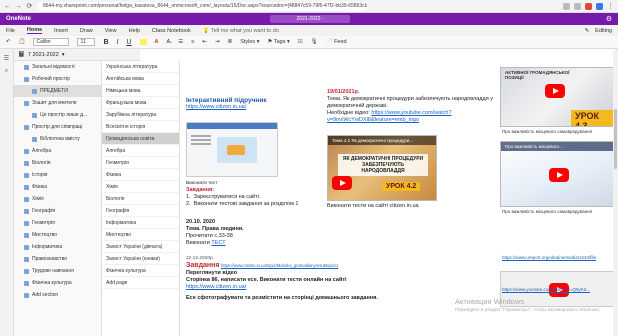 Image resolution: width=618 pixels, height=336 pixels. What do you see at coordinates (610, 6) in the screenshot?
I see `menu-icon: ⋮` at bounding box center [610, 6].